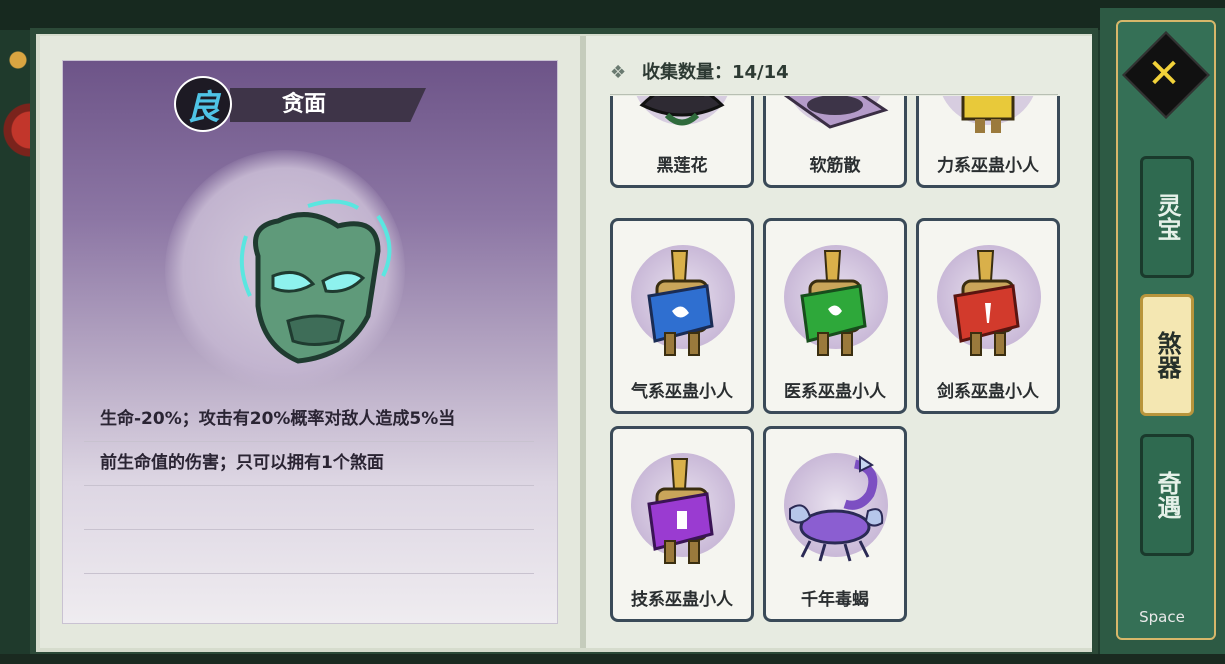 This screenshot has height=664, width=1225. What do you see at coordinates (988, 142) in the screenshot?
I see `item-card-strength-doll: 力系巫蛊小人` at bounding box center [988, 142].